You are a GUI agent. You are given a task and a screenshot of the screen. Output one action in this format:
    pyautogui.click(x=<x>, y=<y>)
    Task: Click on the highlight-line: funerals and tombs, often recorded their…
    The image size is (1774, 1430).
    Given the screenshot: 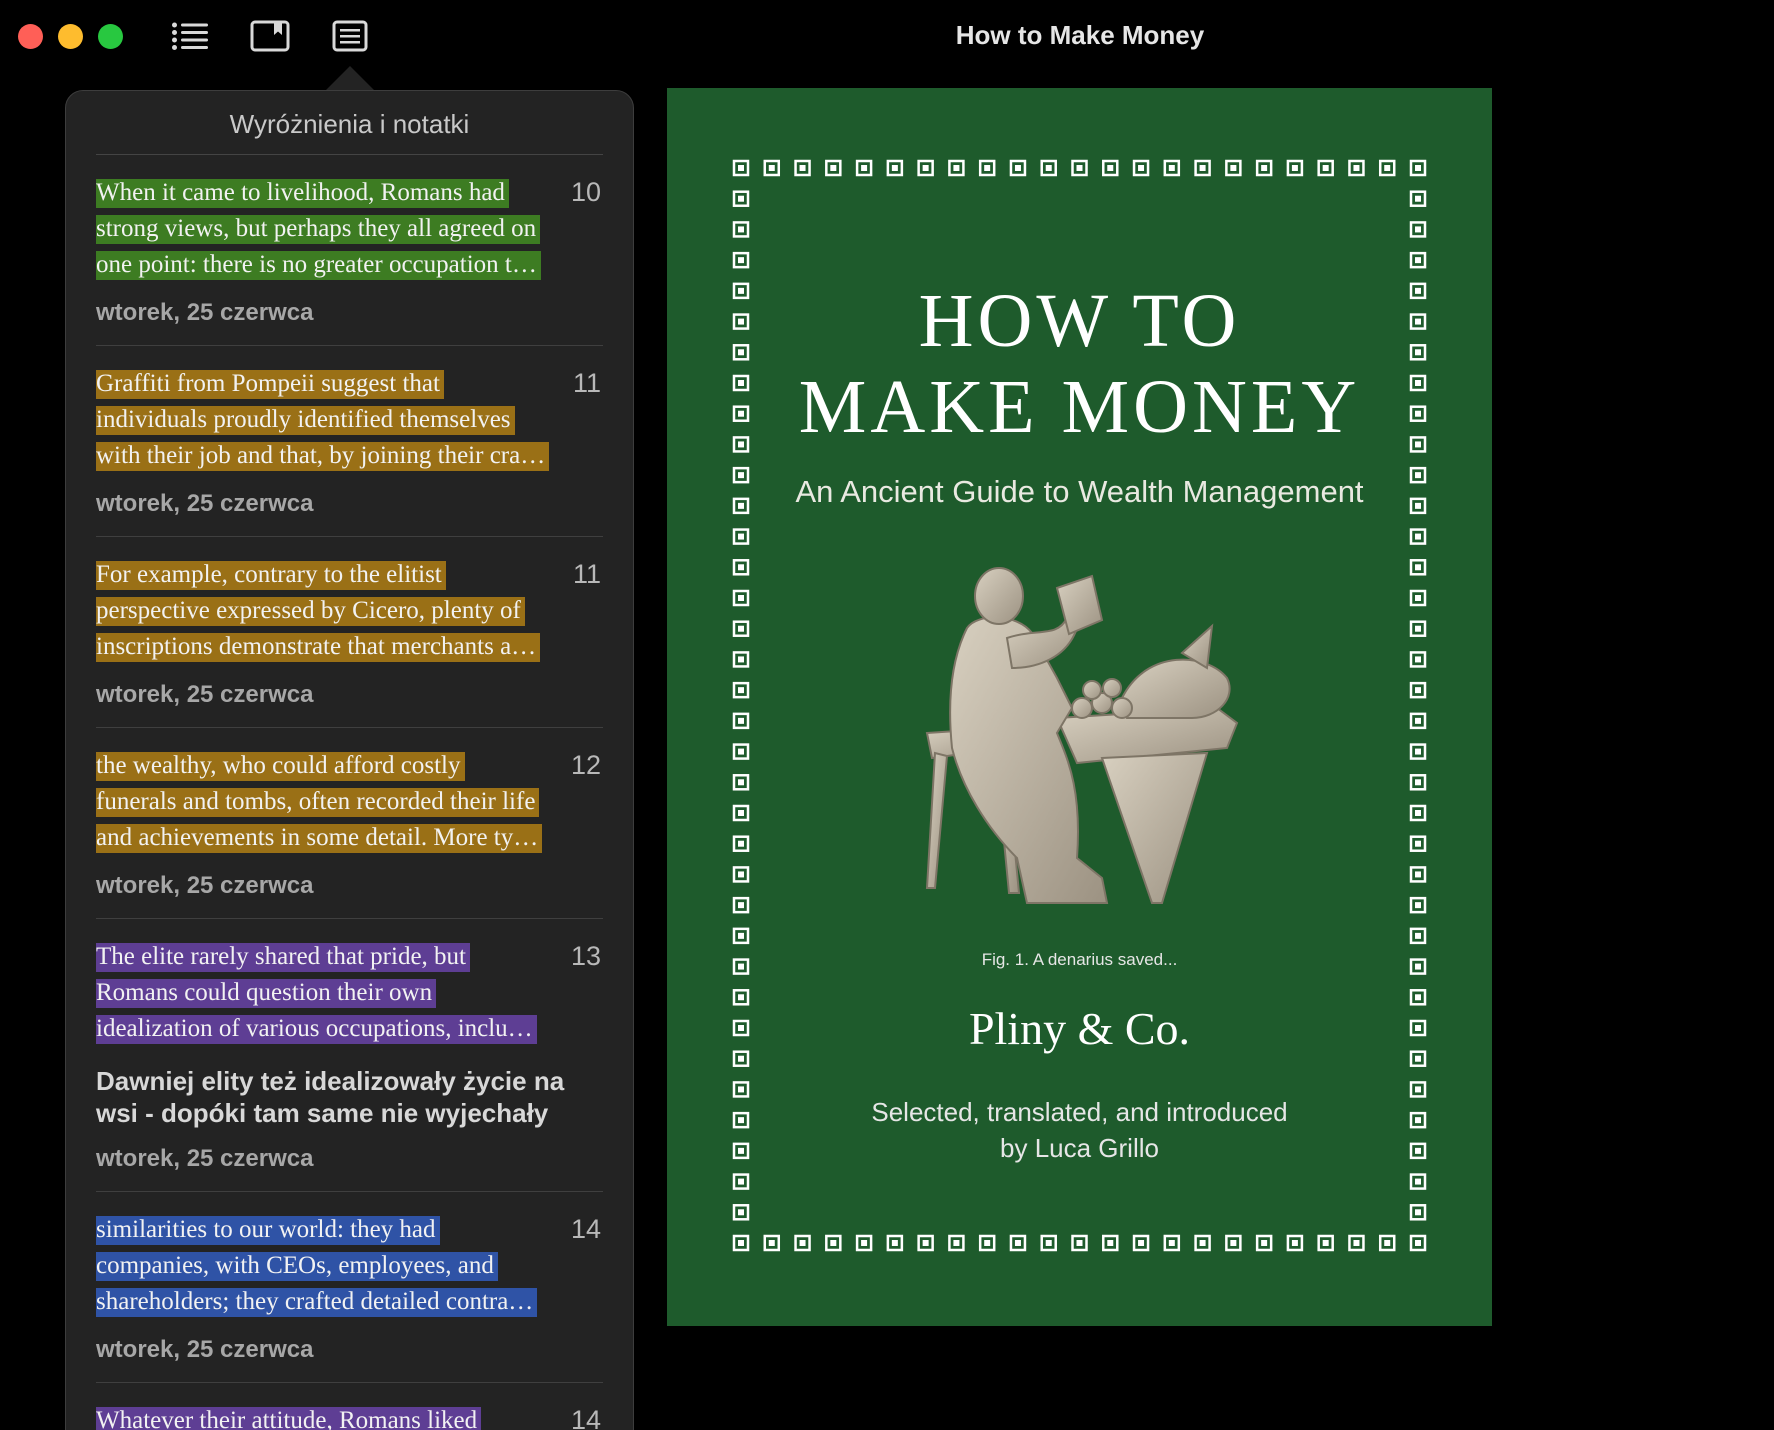 What is the action you would take?
    pyautogui.click(x=318, y=802)
    